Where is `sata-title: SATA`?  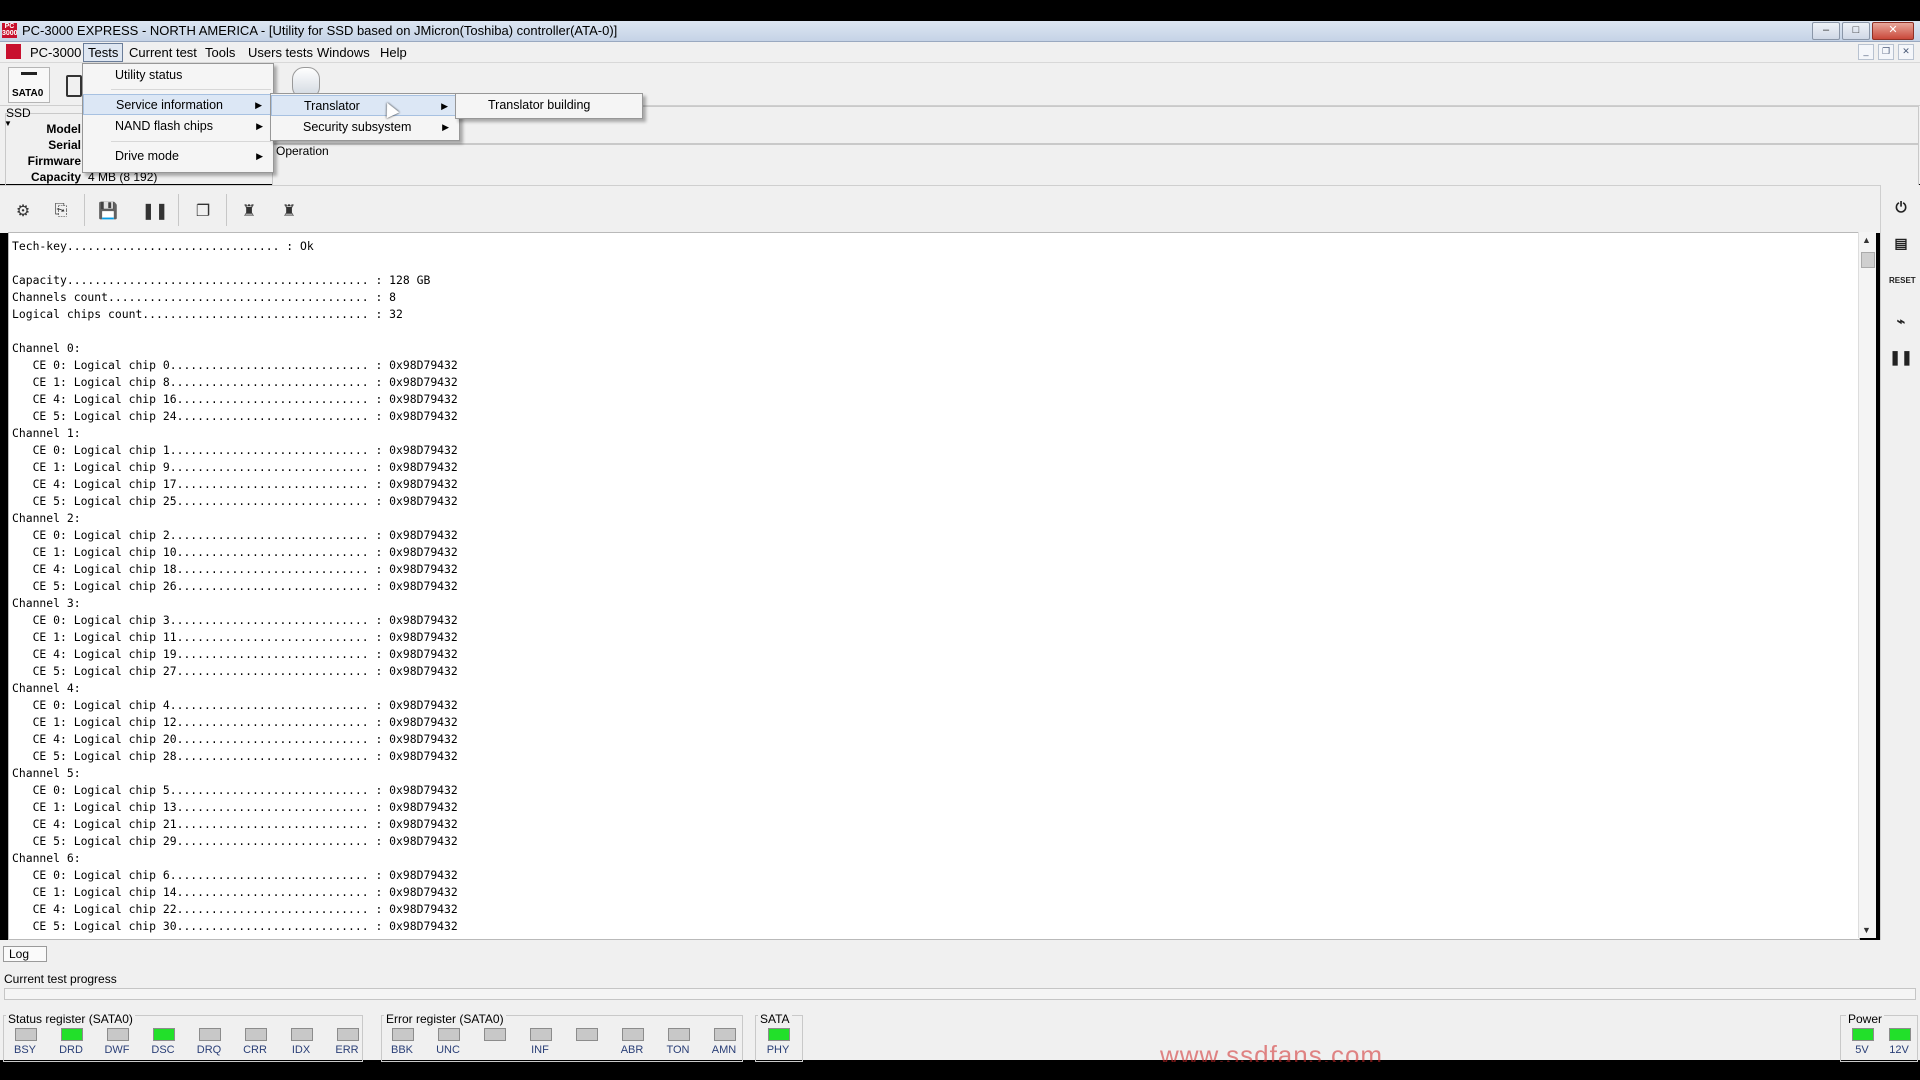 sata-title: SATA is located at coordinates (775, 1019).